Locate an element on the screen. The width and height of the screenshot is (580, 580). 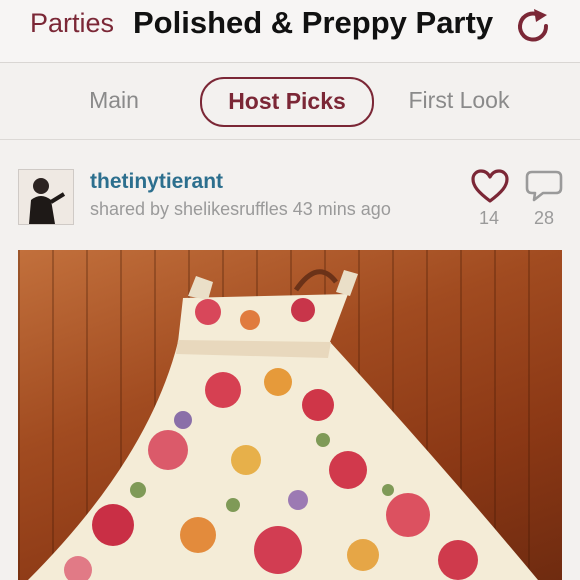
tab-main: Main is located at coordinates (114, 100).